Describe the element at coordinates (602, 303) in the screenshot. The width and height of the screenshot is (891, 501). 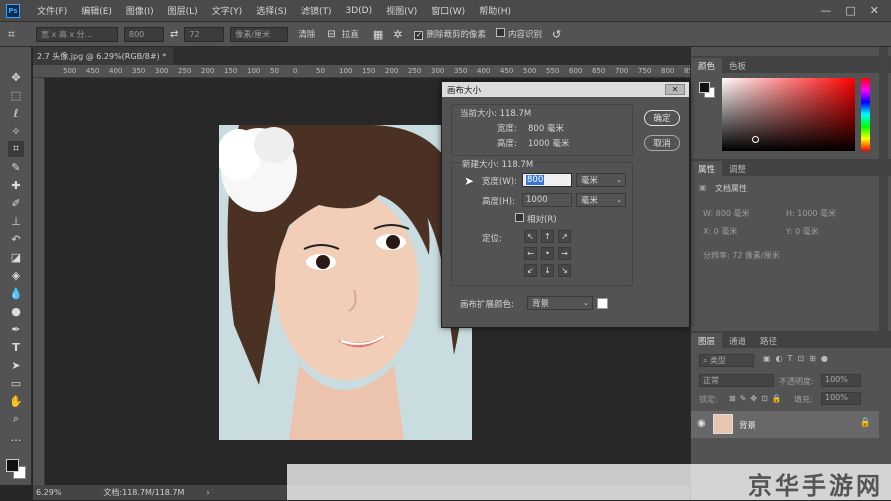
I see `ext-color-swatch` at that location.